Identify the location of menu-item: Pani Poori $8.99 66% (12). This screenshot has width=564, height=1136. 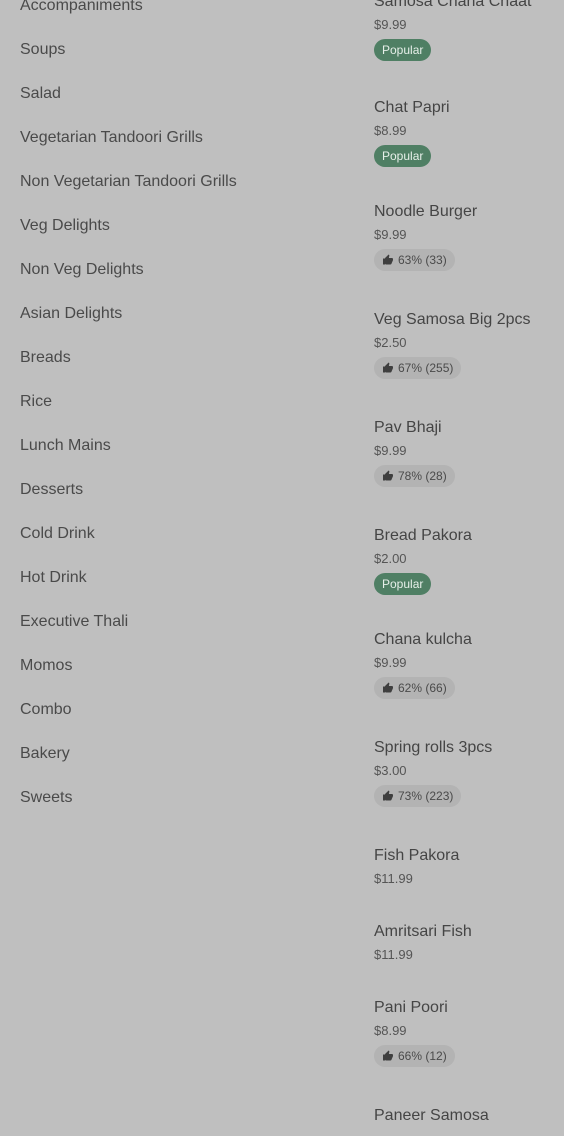
(469, 1032).